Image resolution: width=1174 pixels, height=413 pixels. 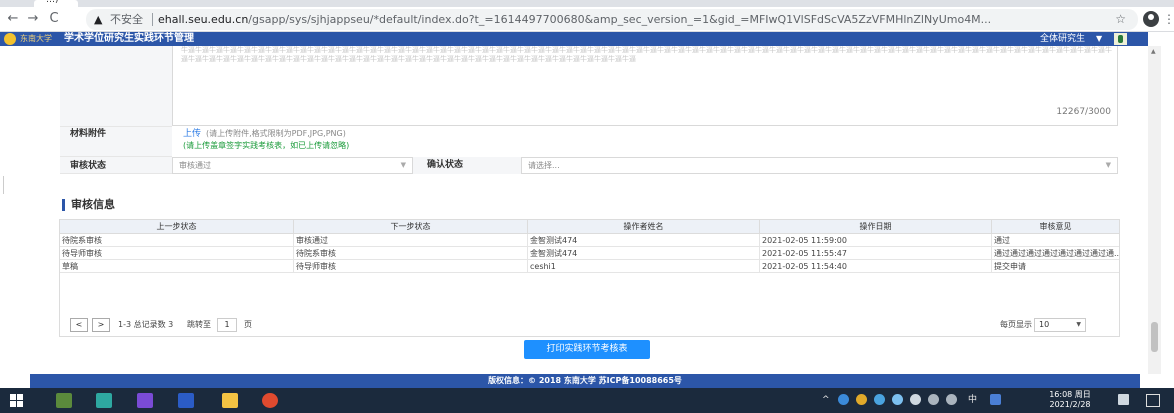 I want to click on pager: < > 1-3 总记录数 3 跳转至 1 页 每页显示 10 ▼, so click(x=589, y=325).